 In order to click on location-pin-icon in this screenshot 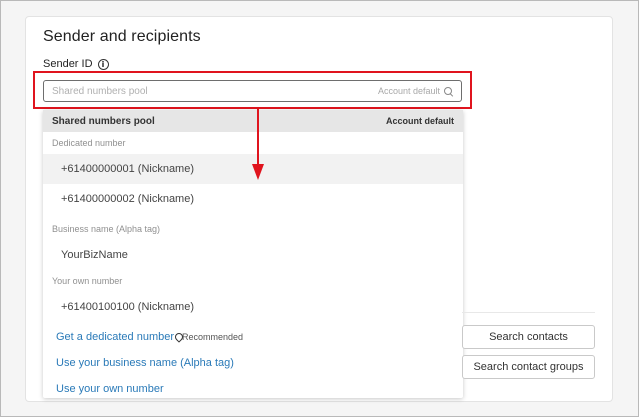, I will do `click(178, 337)`.